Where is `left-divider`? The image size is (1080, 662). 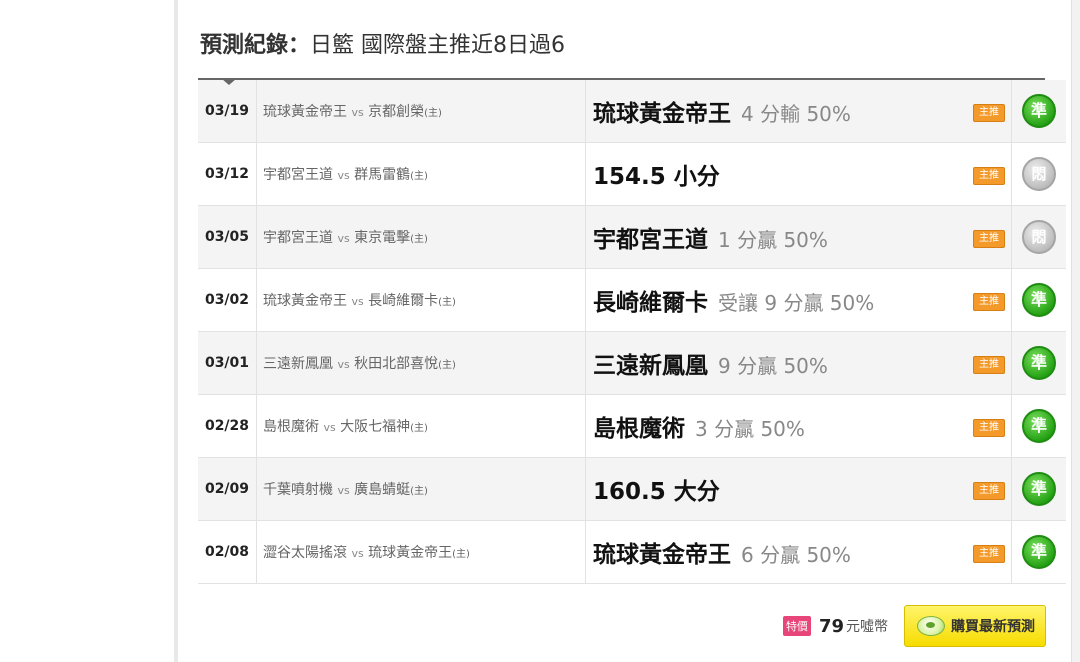
left-divider is located at coordinates (176, 331).